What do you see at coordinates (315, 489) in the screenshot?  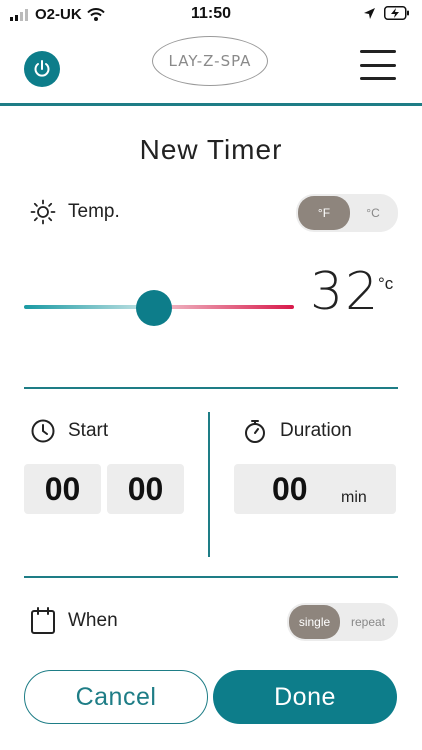 I see `duration-field: 00` at bounding box center [315, 489].